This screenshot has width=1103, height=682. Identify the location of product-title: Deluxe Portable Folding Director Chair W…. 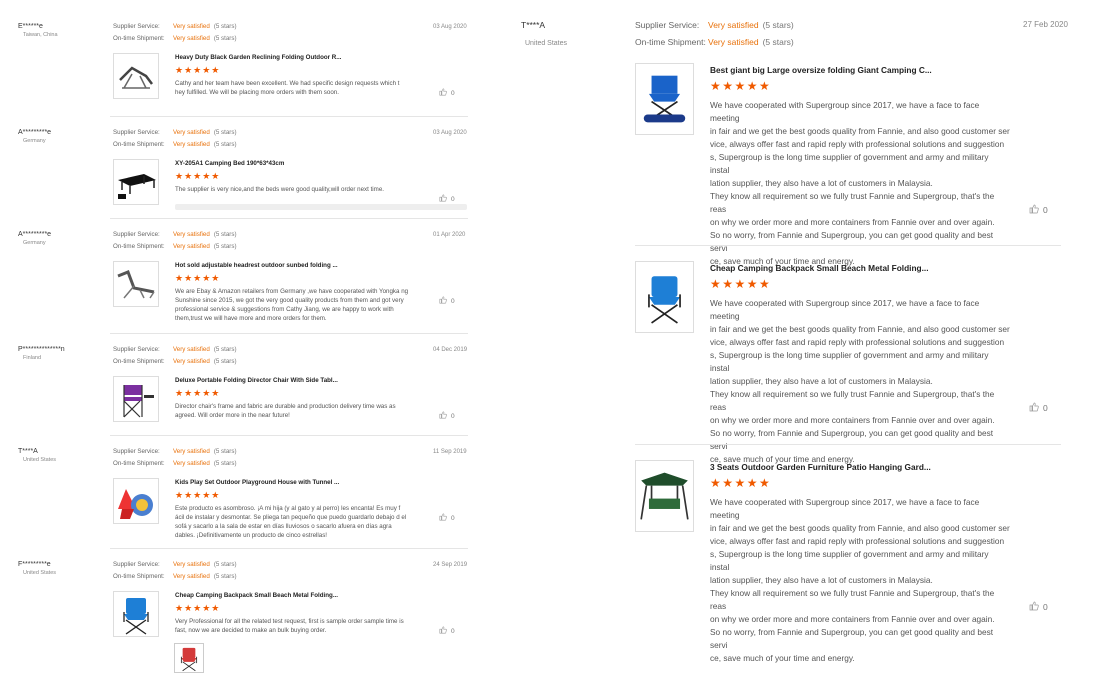
(256, 380).